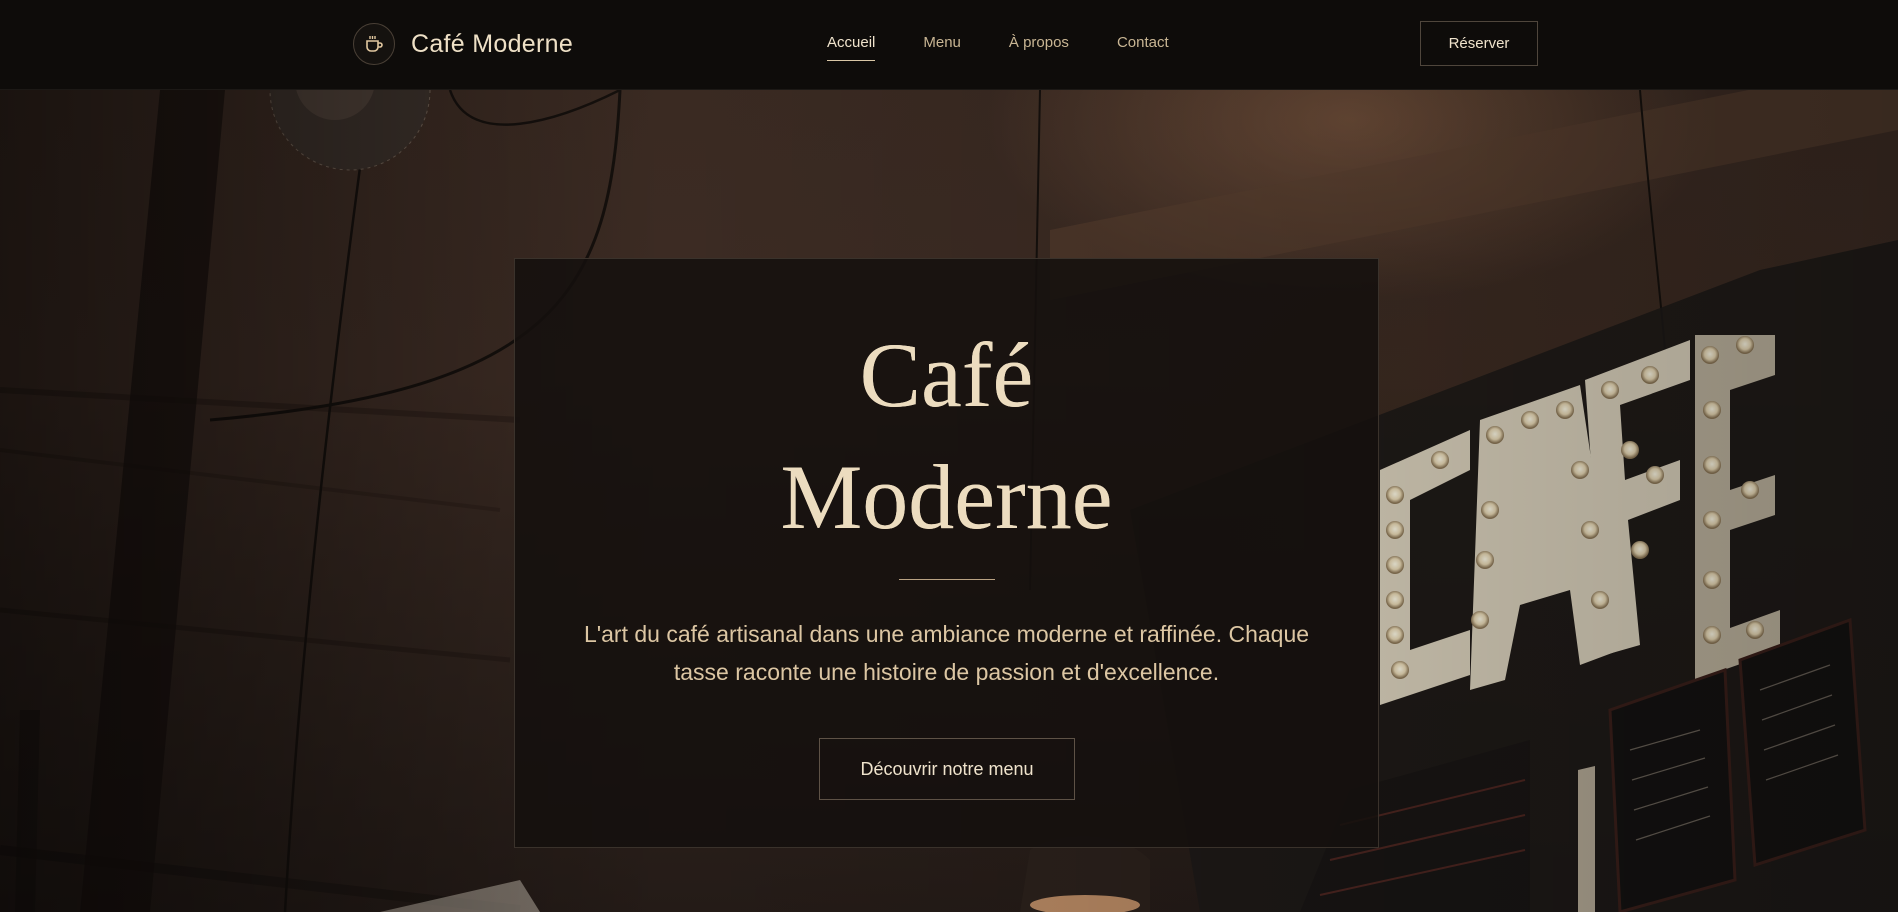 The height and width of the screenshot is (912, 1898). Describe the element at coordinates (946, 436) in the screenshot. I see `hero-title: Café Moderne` at that location.